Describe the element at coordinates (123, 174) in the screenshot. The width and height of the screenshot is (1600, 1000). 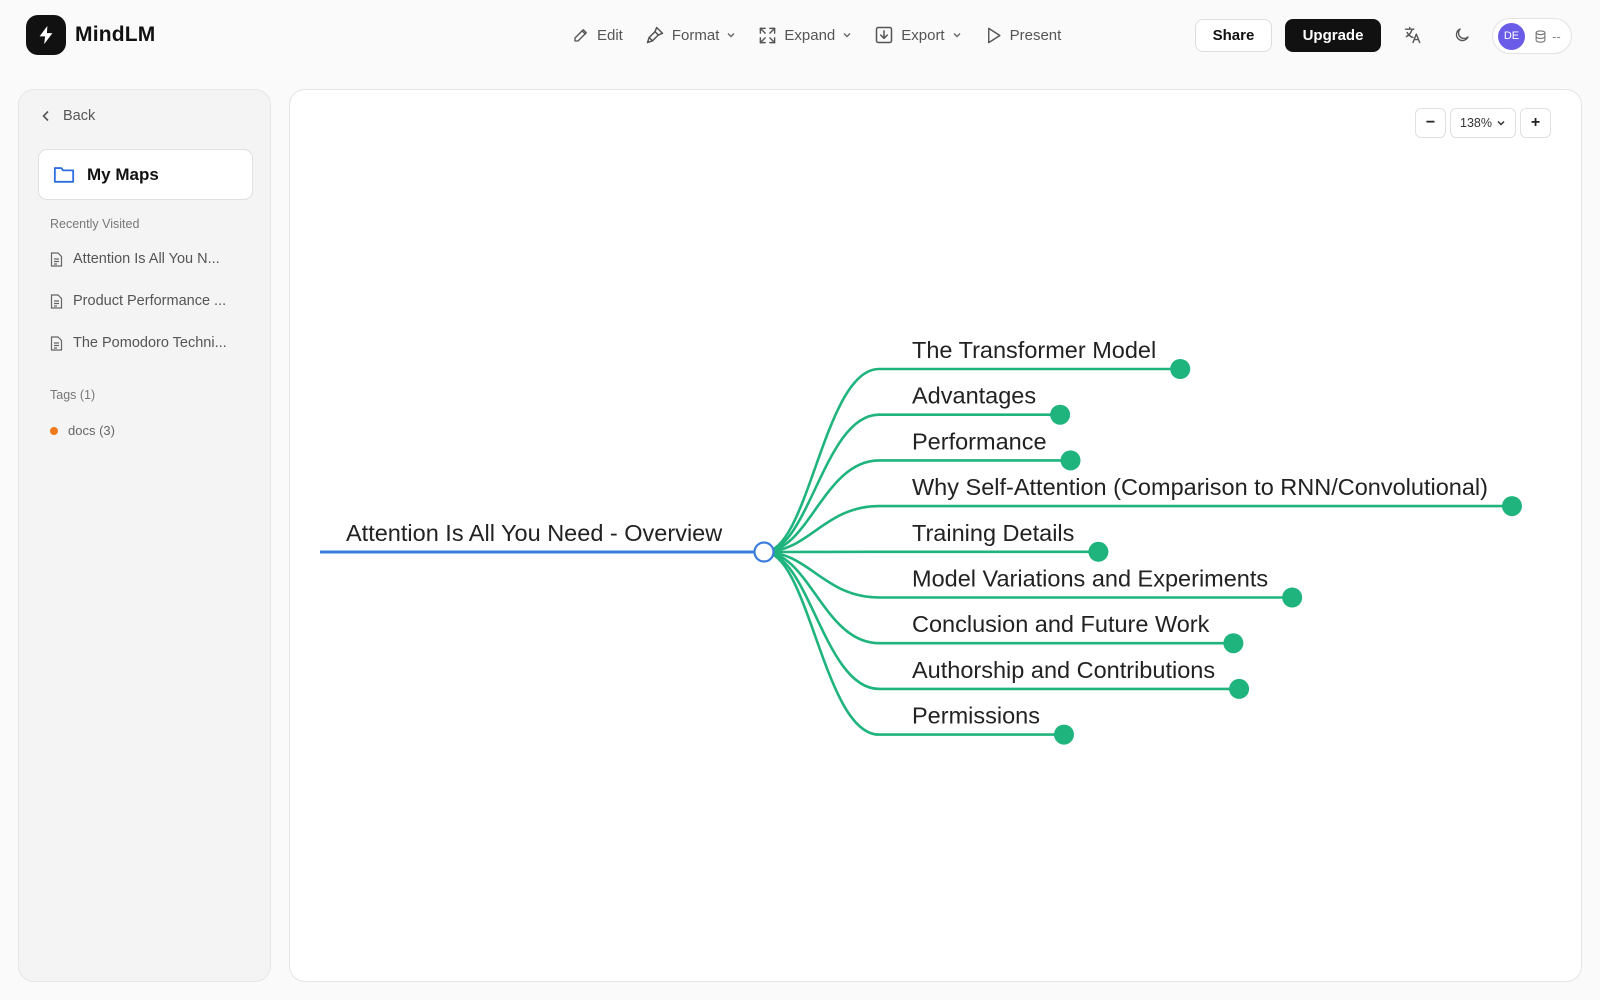
I see `my-maps-label: My Maps` at that location.